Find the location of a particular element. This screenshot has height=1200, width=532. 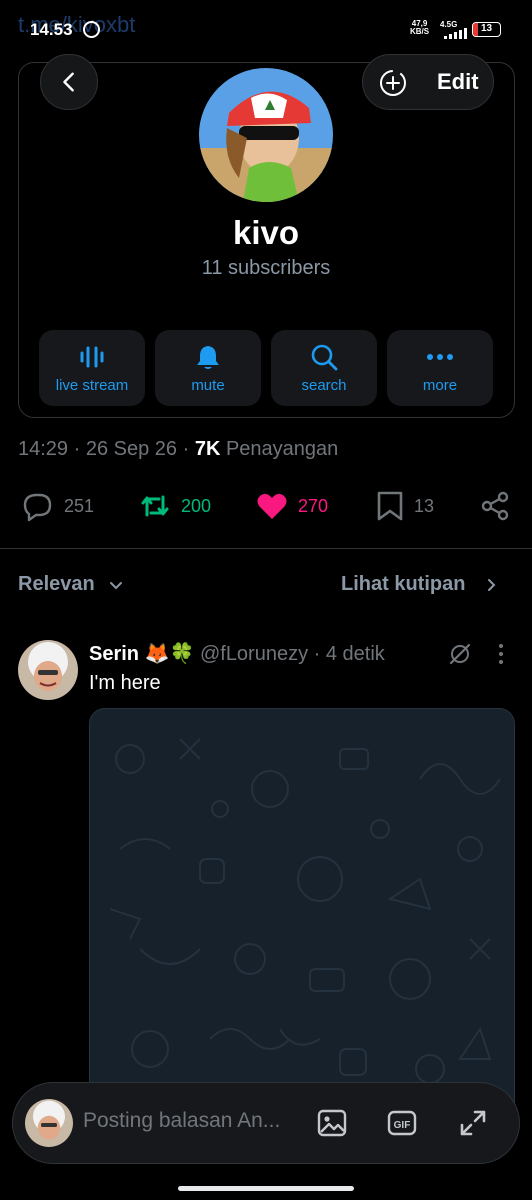

live-stream-button: live stream is located at coordinates (92, 368).